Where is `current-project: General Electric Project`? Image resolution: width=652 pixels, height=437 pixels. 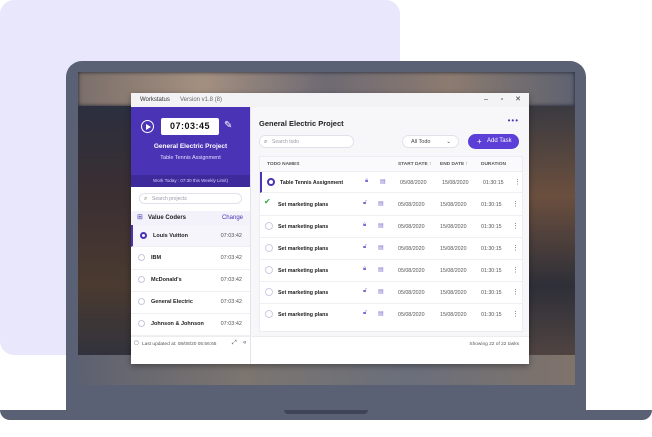 current-project: General Electric Project is located at coordinates (190, 146).